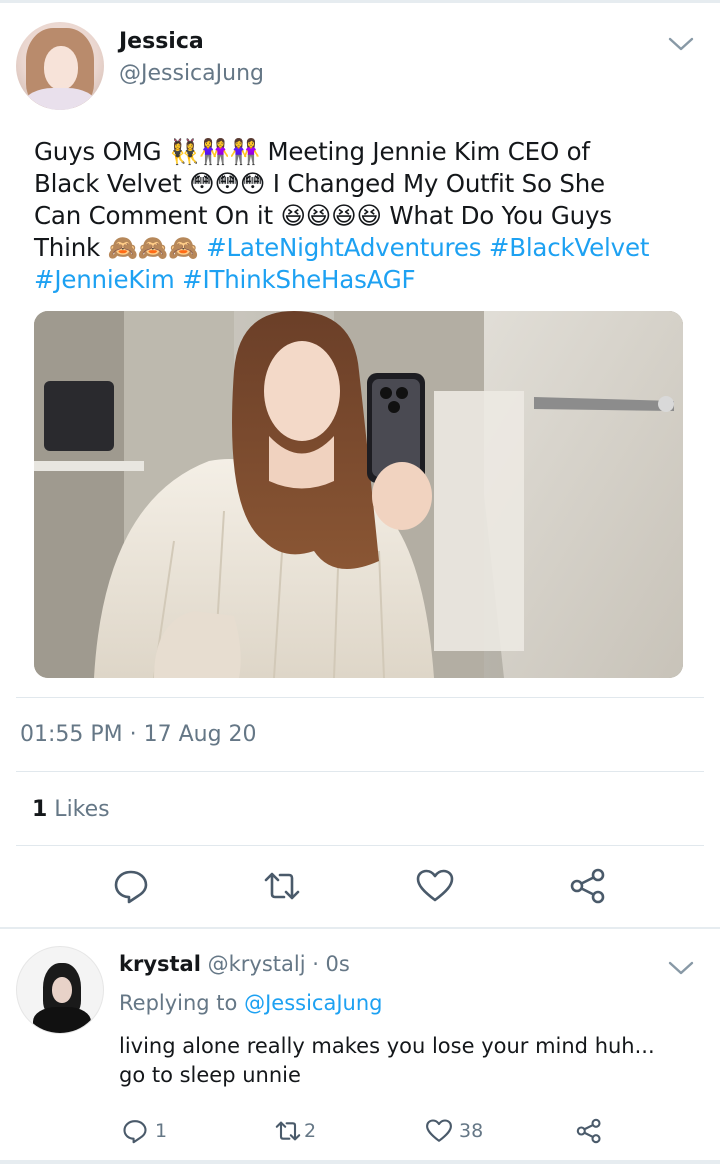  What do you see at coordinates (182, 1003) in the screenshot?
I see `replying-prefix: Replying to` at bounding box center [182, 1003].